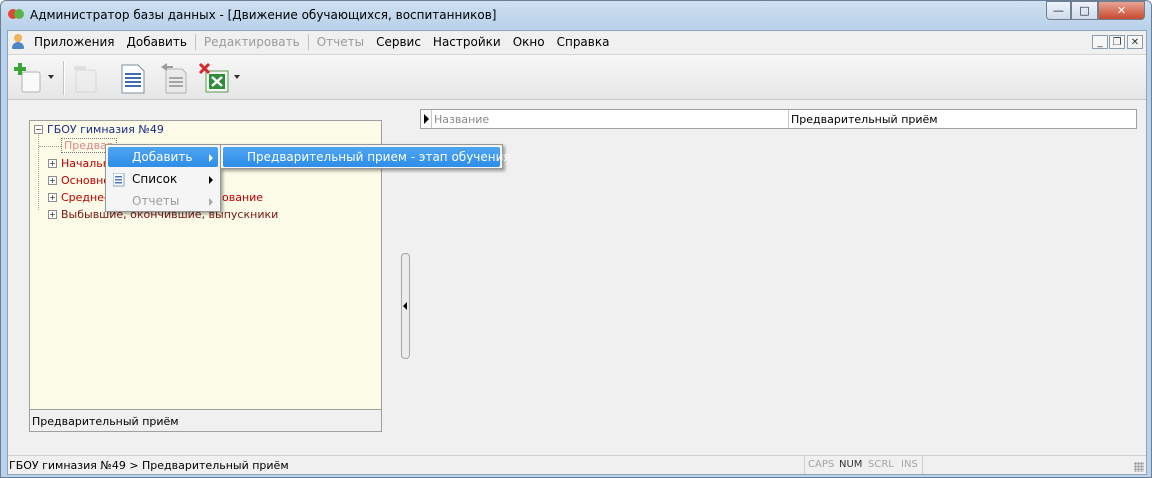 The height and width of the screenshot is (478, 1152). What do you see at coordinates (909, 464) in the screenshot?
I see `ins-indicator: INS` at bounding box center [909, 464].